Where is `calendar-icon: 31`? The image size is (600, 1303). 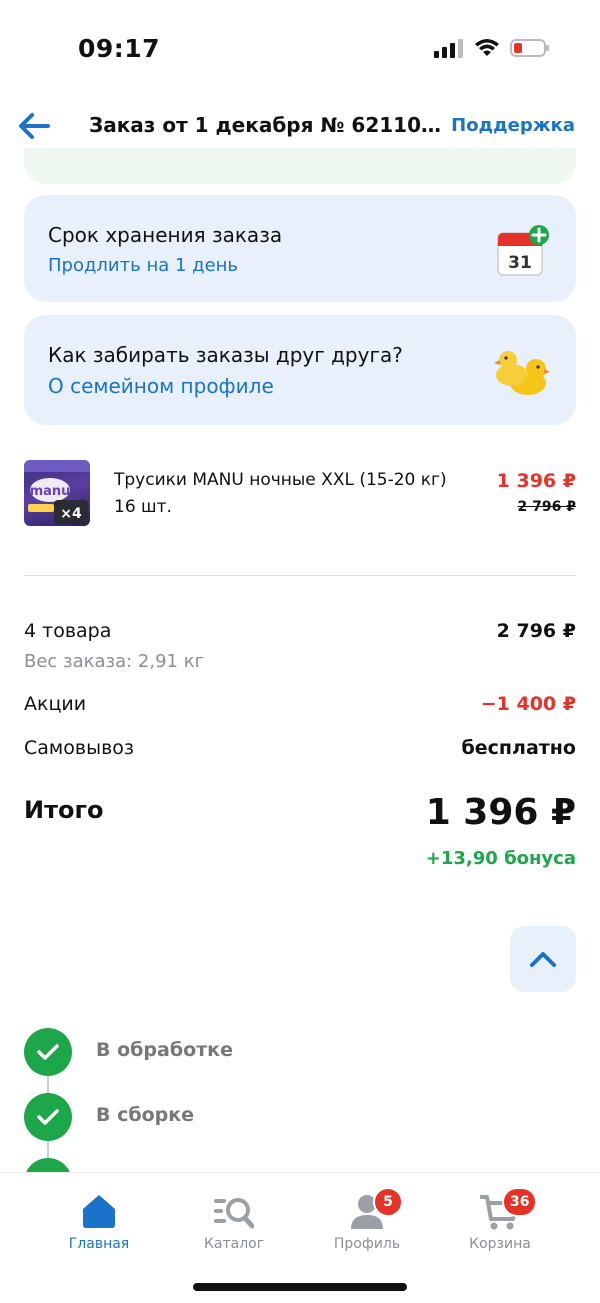 calendar-icon: 31 is located at coordinates (522, 254).